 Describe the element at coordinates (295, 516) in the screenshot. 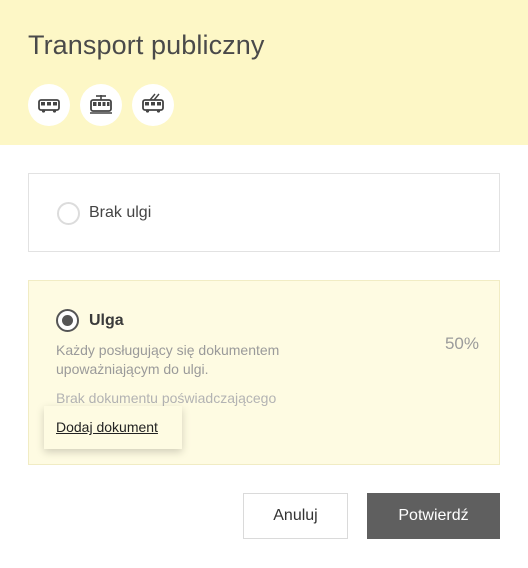

I see `cancel-button: Anuluj` at that location.